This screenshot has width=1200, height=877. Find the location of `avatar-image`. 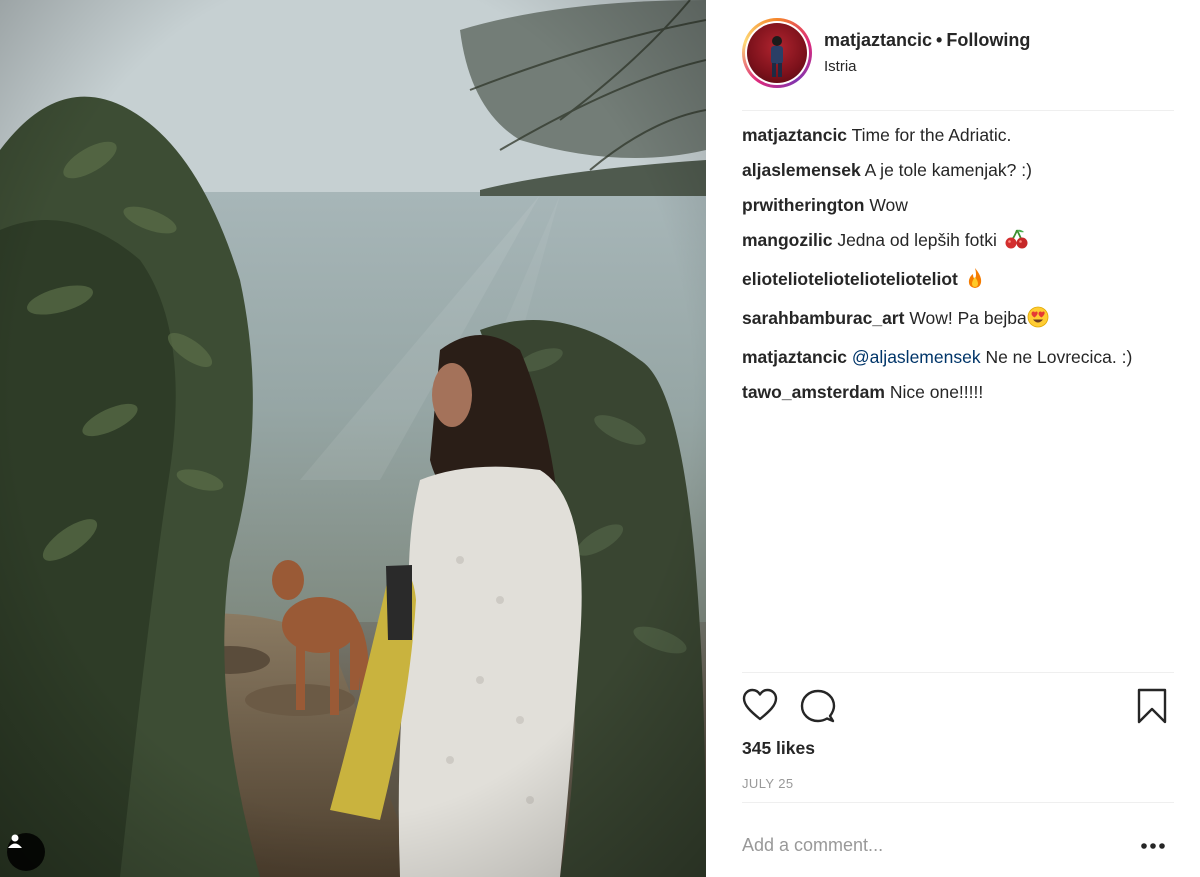

avatar-image is located at coordinates (777, 53).